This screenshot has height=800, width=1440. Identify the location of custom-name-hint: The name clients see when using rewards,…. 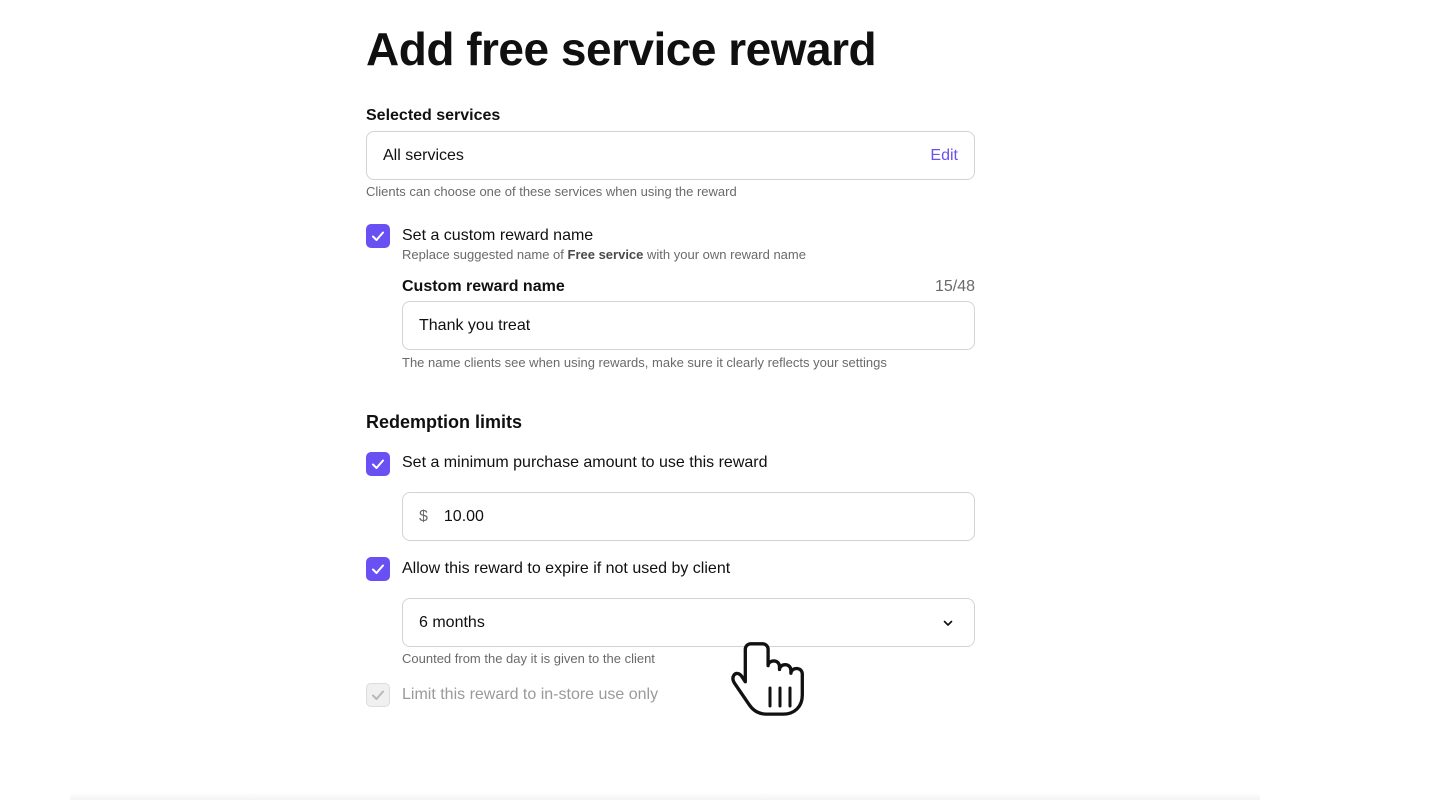
(644, 362).